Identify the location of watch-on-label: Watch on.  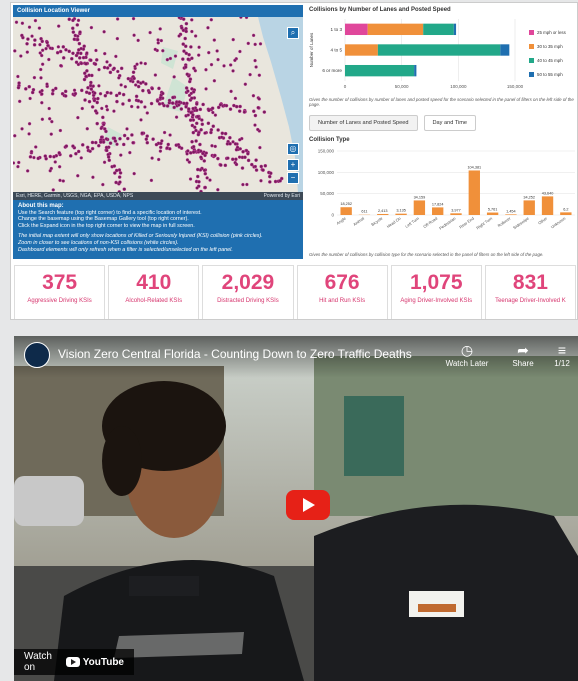
(38, 662).